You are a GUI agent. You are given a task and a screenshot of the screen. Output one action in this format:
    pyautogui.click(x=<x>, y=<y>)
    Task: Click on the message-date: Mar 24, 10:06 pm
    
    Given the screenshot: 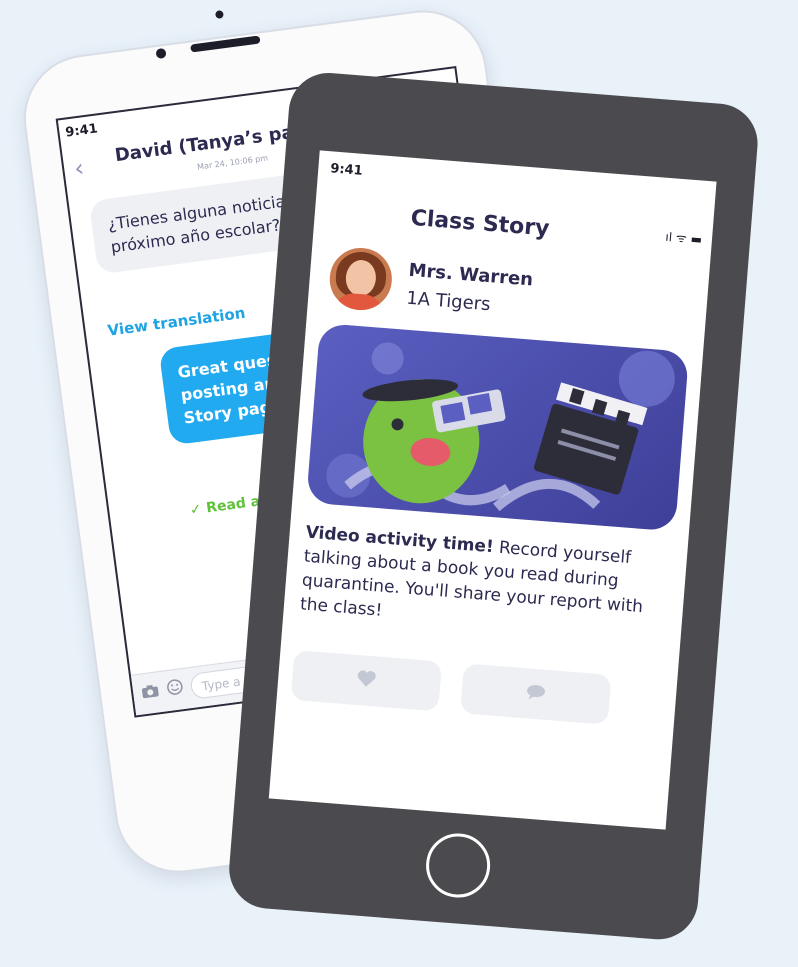 What is the action you would take?
    pyautogui.click(x=232, y=162)
    